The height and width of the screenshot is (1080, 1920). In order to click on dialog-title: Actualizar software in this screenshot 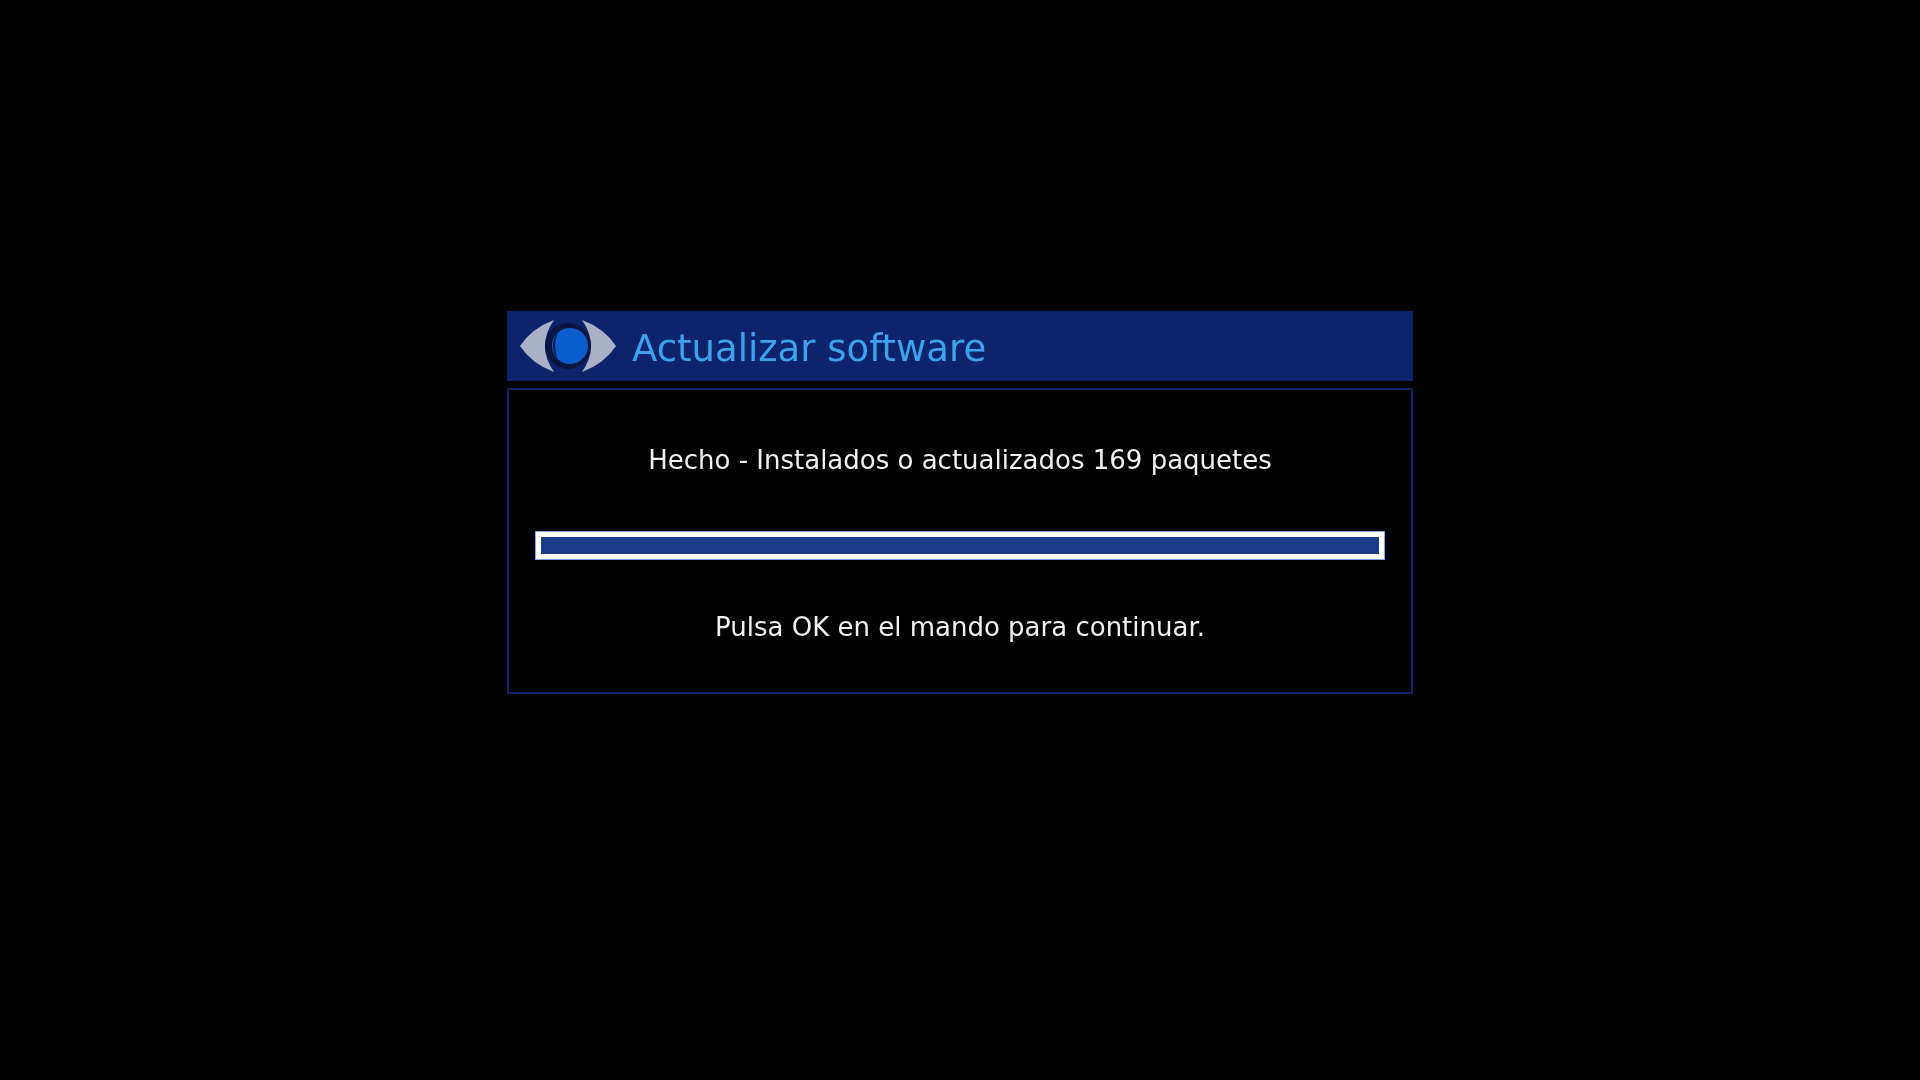, I will do `click(809, 348)`.